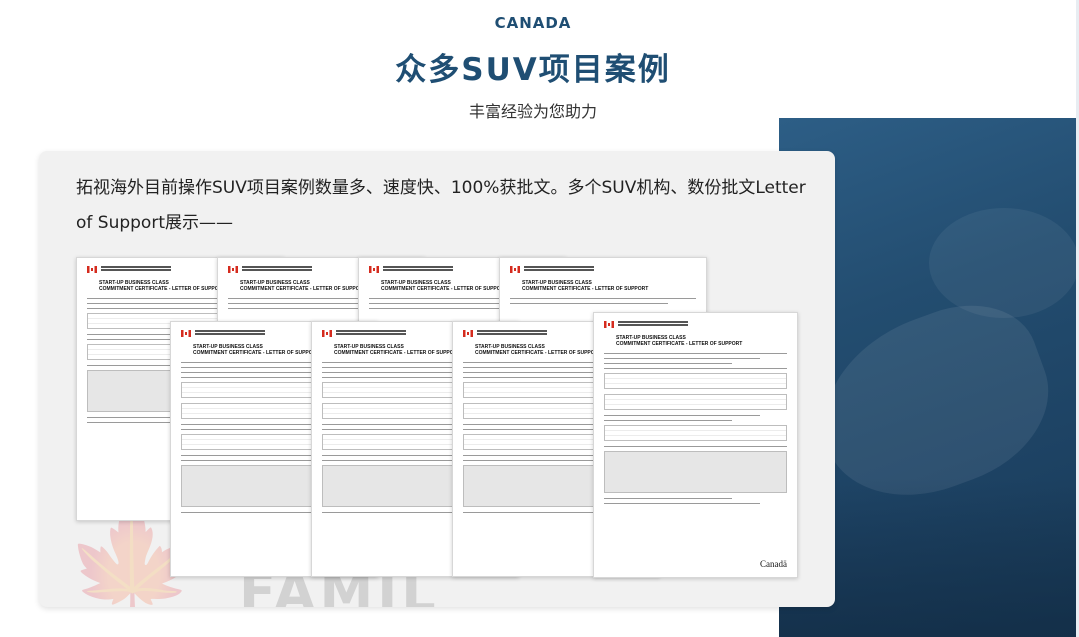  Describe the element at coordinates (773, 564) in the screenshot. I see `canada-wordmark: Canadä` at that location.